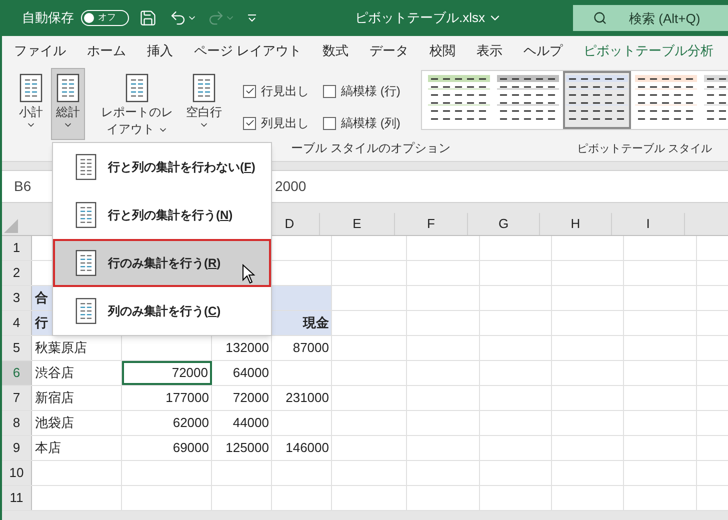 Image resolution: width=728 pixels, height=520 pixels. I want to click on option-checkbox: 列見出し, so click(283, 123).